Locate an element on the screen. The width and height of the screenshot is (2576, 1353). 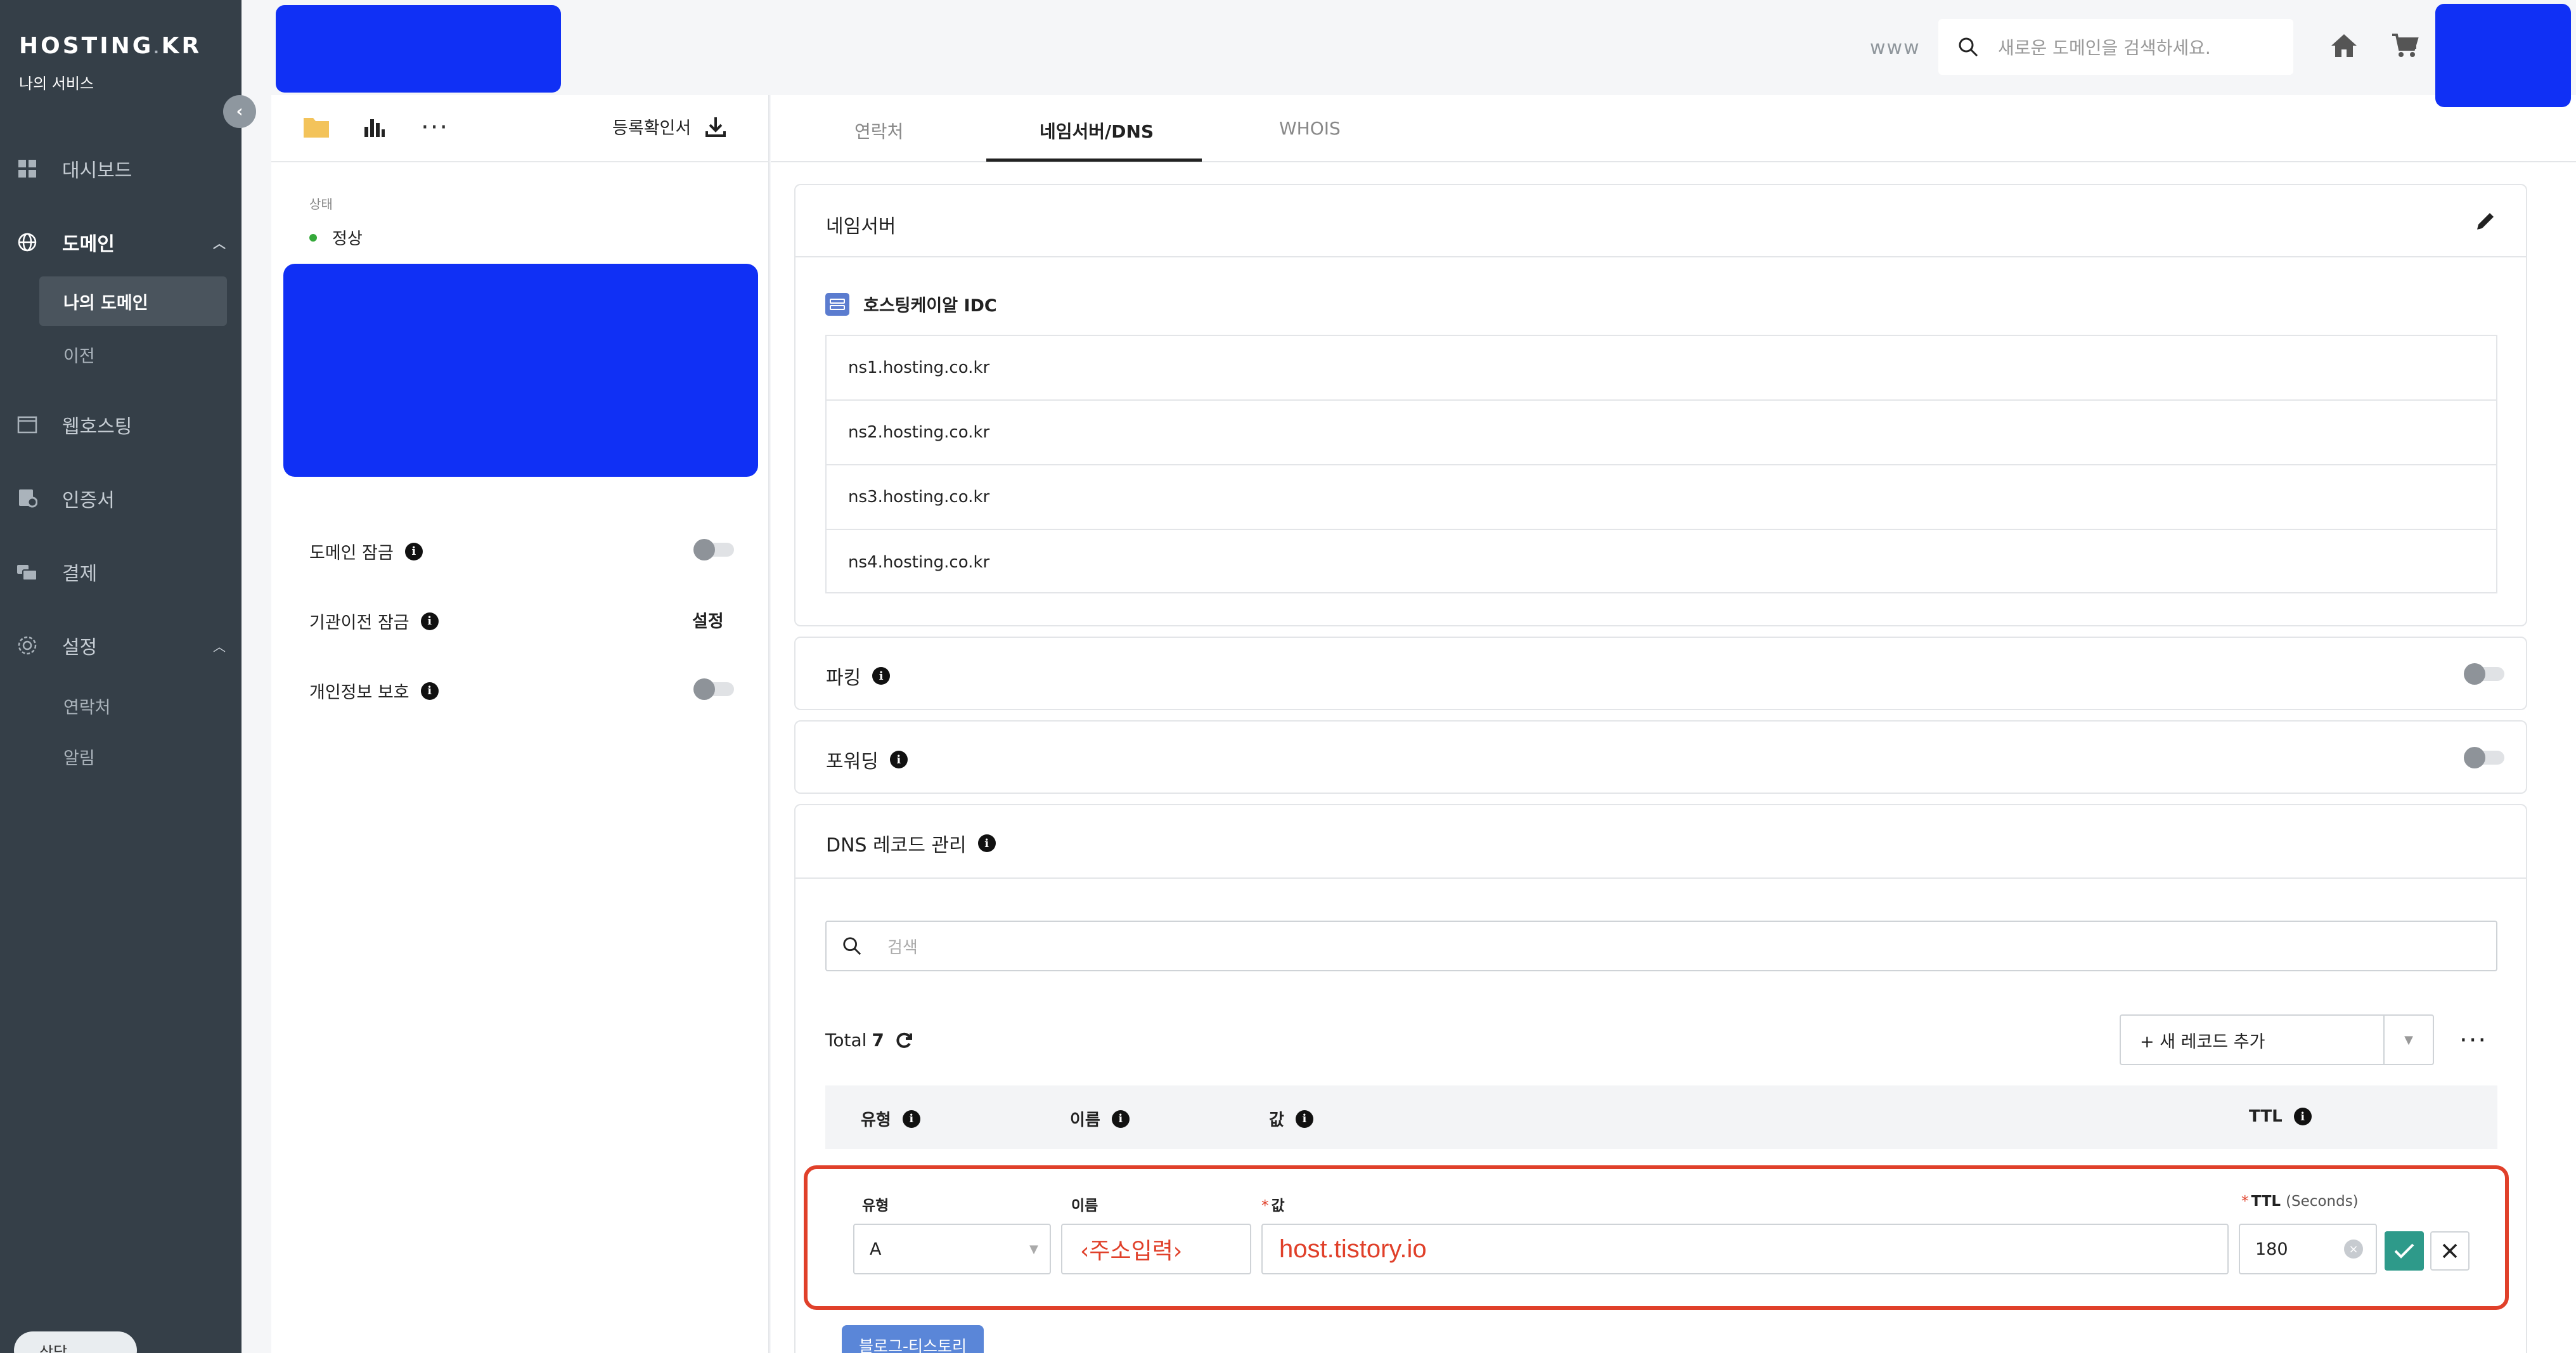
close-icon is located at coordinates (2449, 1251).